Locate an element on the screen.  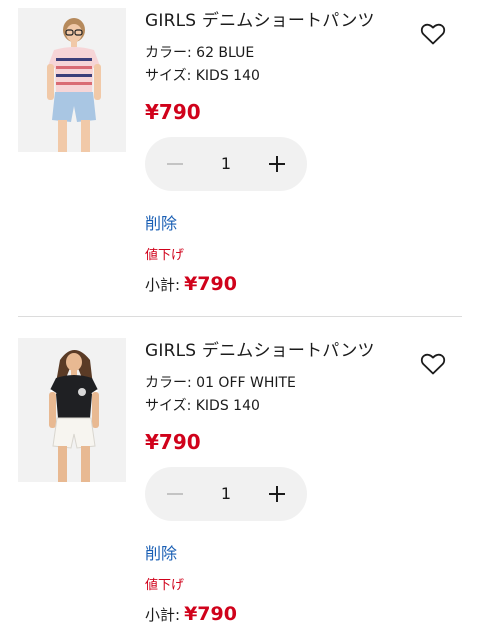
product-color: カラー: 62 BLUE is located at coordinates (200, 53).